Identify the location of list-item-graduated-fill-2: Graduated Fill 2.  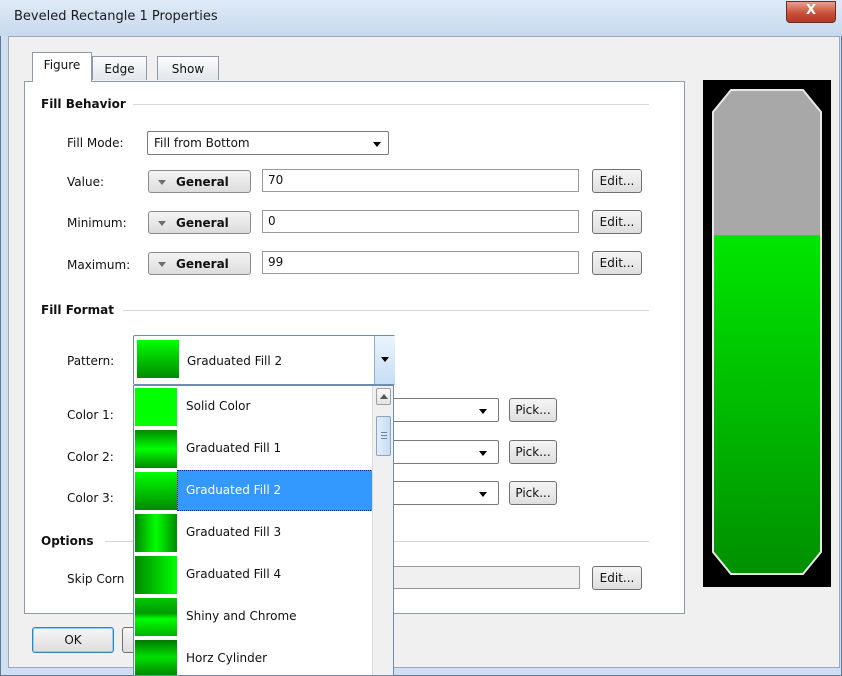
(254, 491).